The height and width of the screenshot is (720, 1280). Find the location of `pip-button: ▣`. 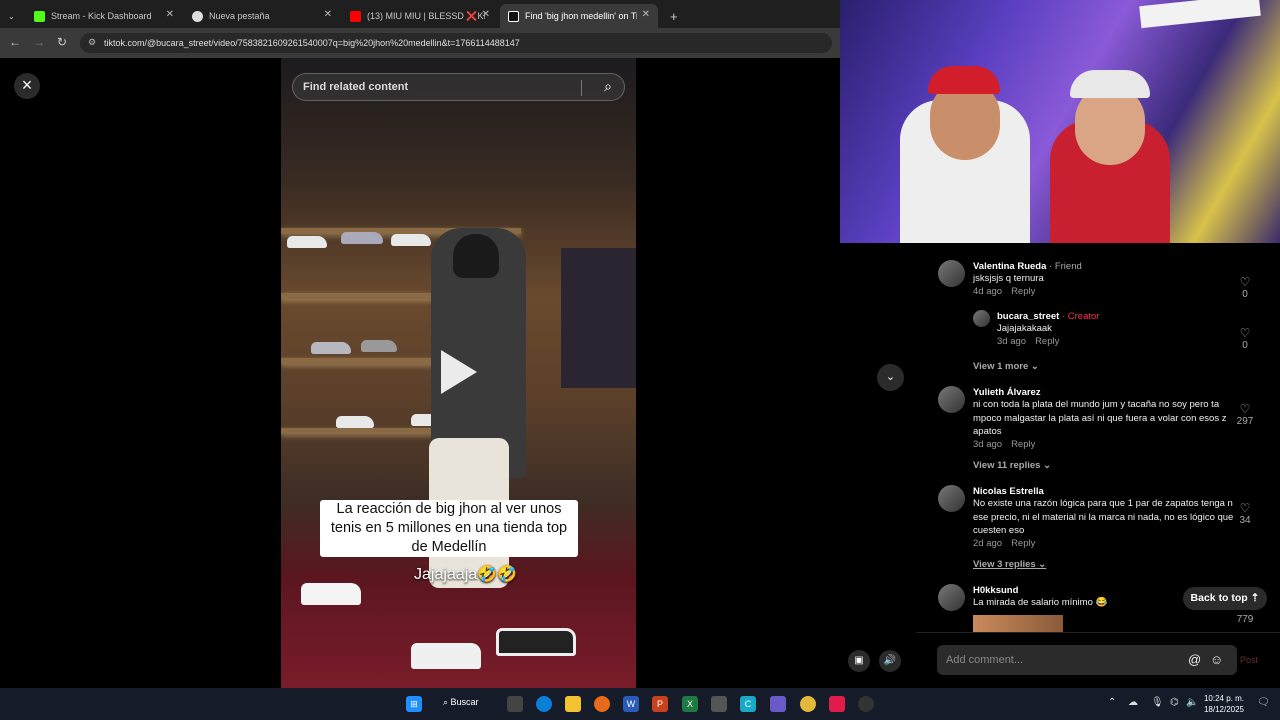

pip-button: ▣ is located at coordinates (859, 661).